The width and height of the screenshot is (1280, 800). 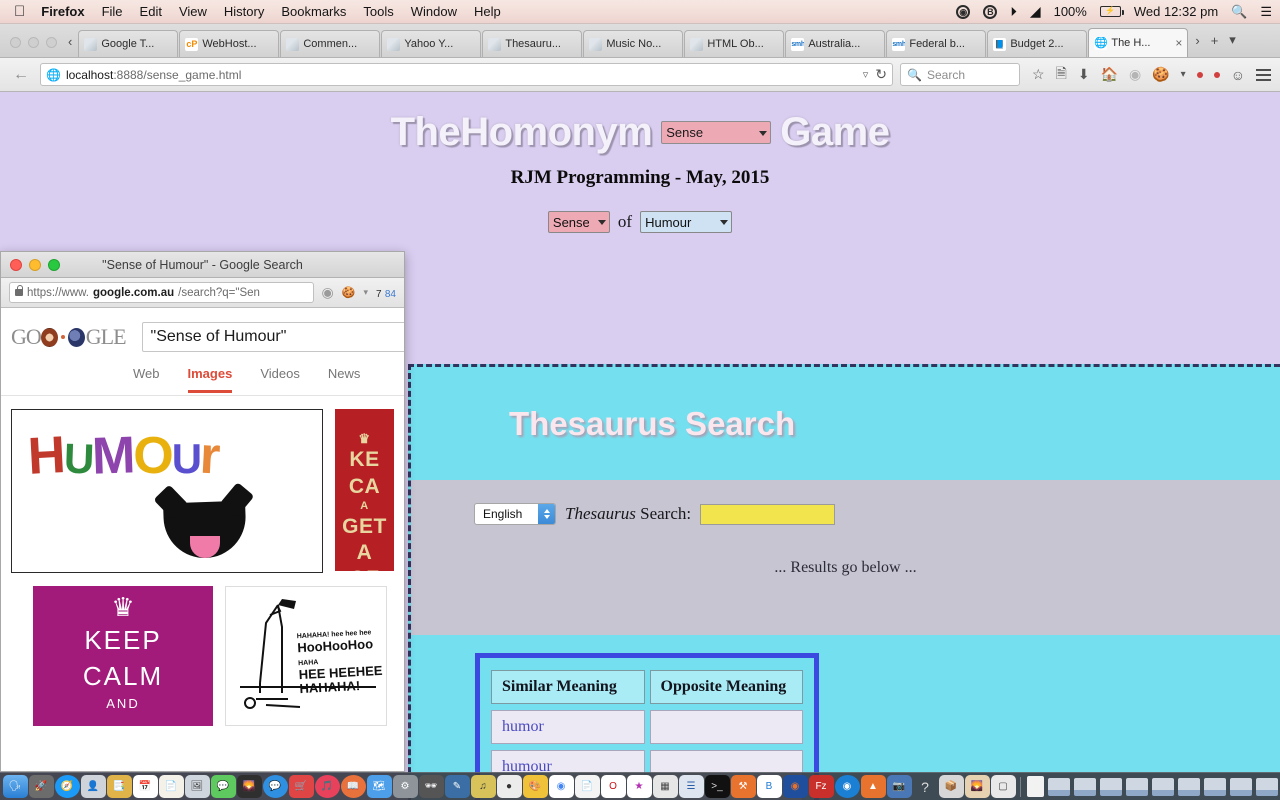 What do you see at coordinates (197, 786) in the screenshot?
I see `dock-preview-icon: 🖼` at bounding box center [197, 786].